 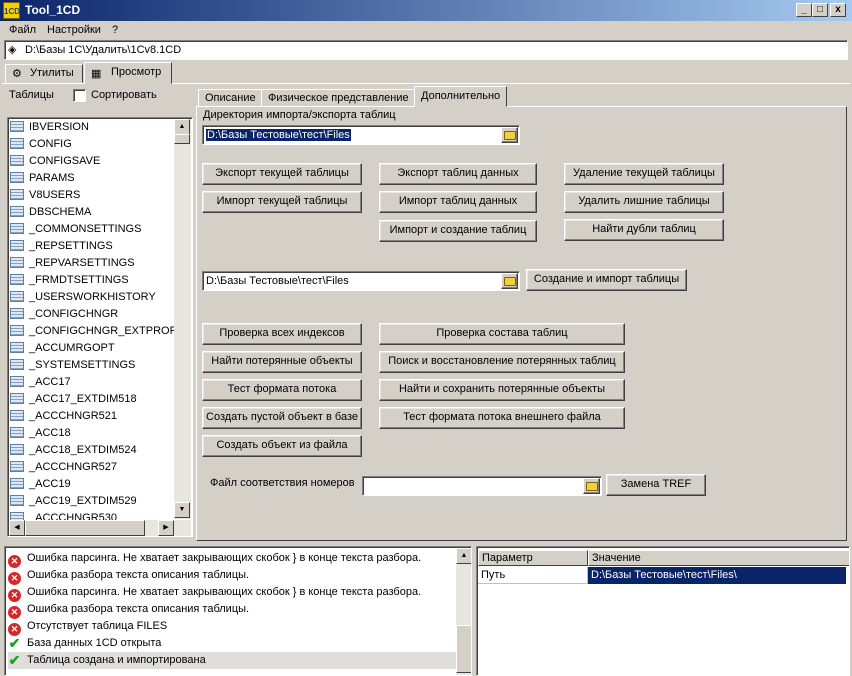 What do you see at coordinates (461, 96) in the screenshot?
I see `tab-additional: Дополнительно` at bounding box center [461, 96].